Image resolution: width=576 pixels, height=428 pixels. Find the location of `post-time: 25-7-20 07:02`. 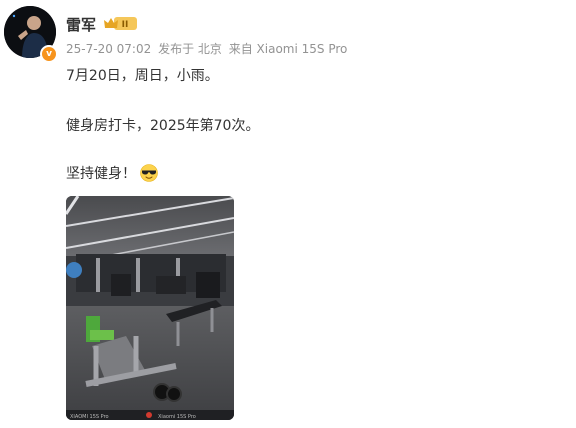

post-time: 25-7-20 07:02 is located at coordinates (108, 49).